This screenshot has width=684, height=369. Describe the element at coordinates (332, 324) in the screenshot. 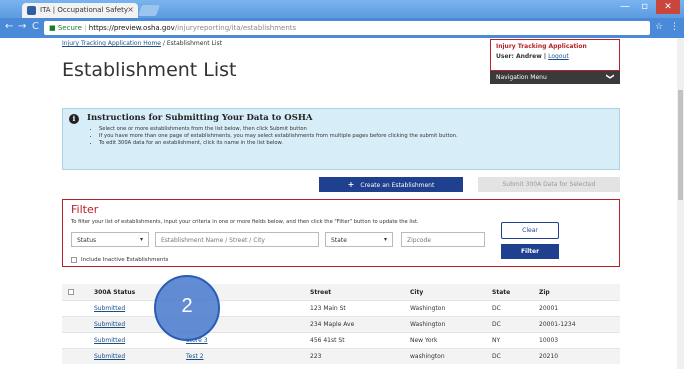

I see `street-cell: 234 Maple Ave` at that location.